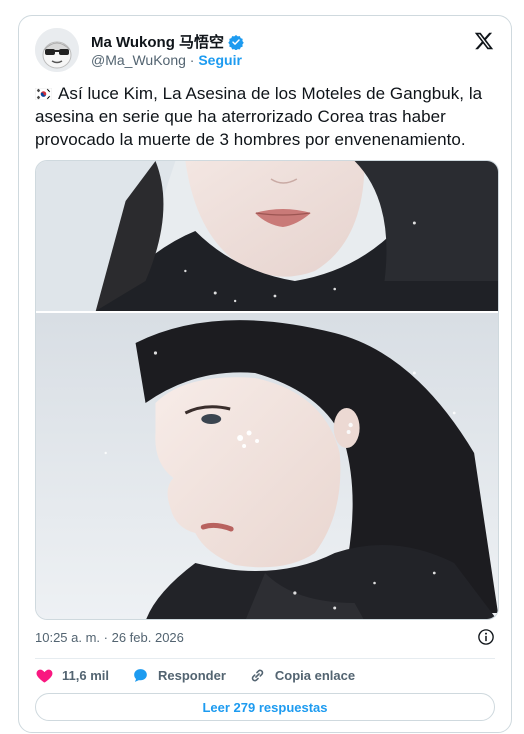  I want to click on author-name-row: Ma Wukong 马悟空, so click(167, 41).